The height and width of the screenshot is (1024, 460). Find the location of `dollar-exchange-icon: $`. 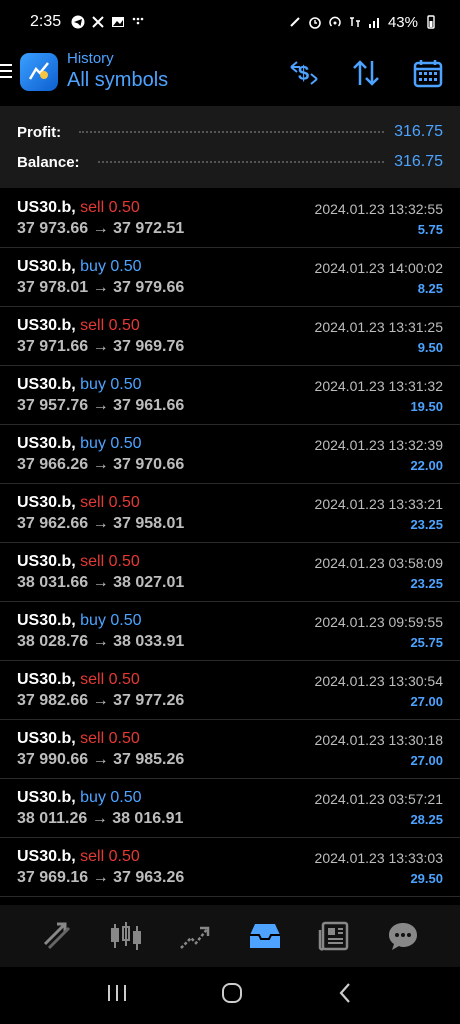

dollar-exchange-icon: $ is located at coordinates (304, 73).